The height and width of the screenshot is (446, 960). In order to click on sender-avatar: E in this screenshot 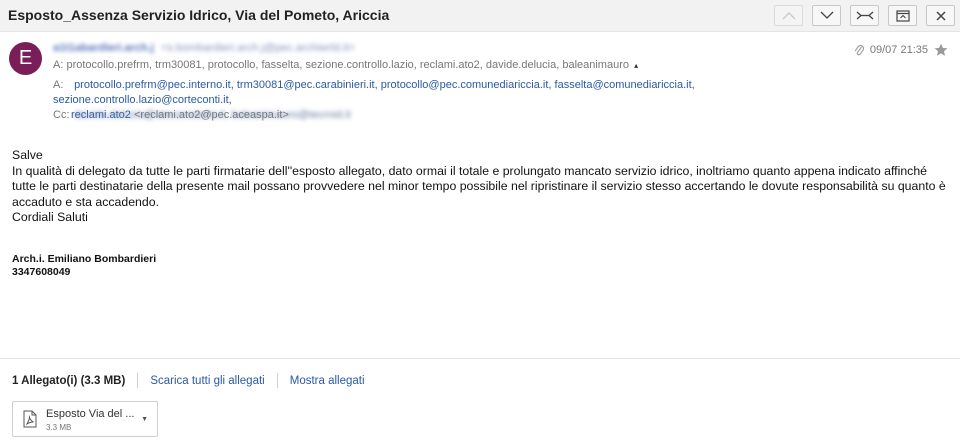, I will do `click(25, 58)`.